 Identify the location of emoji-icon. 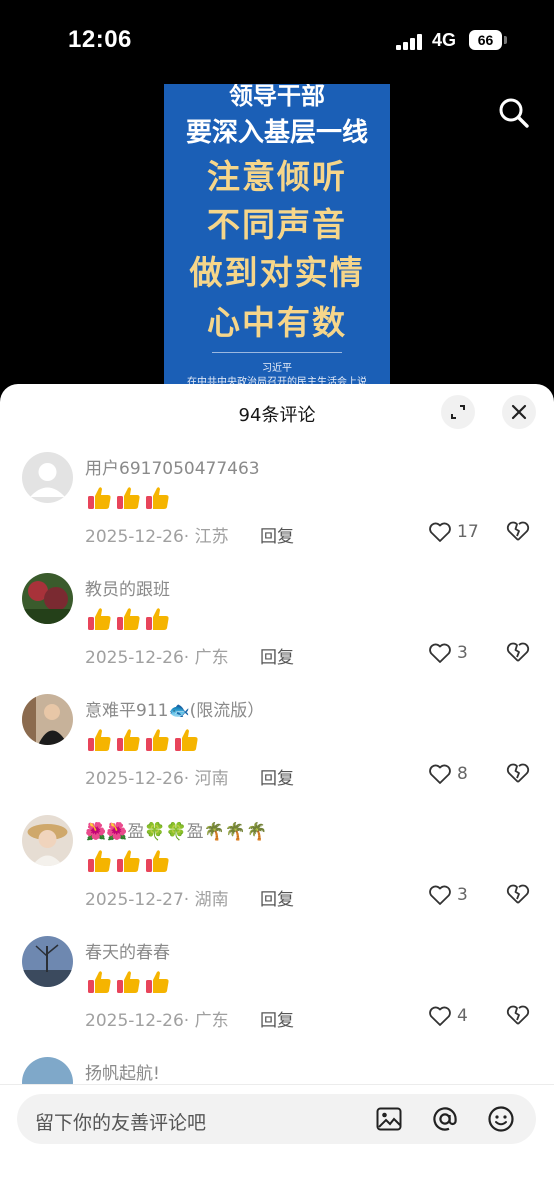
(501, 1119).